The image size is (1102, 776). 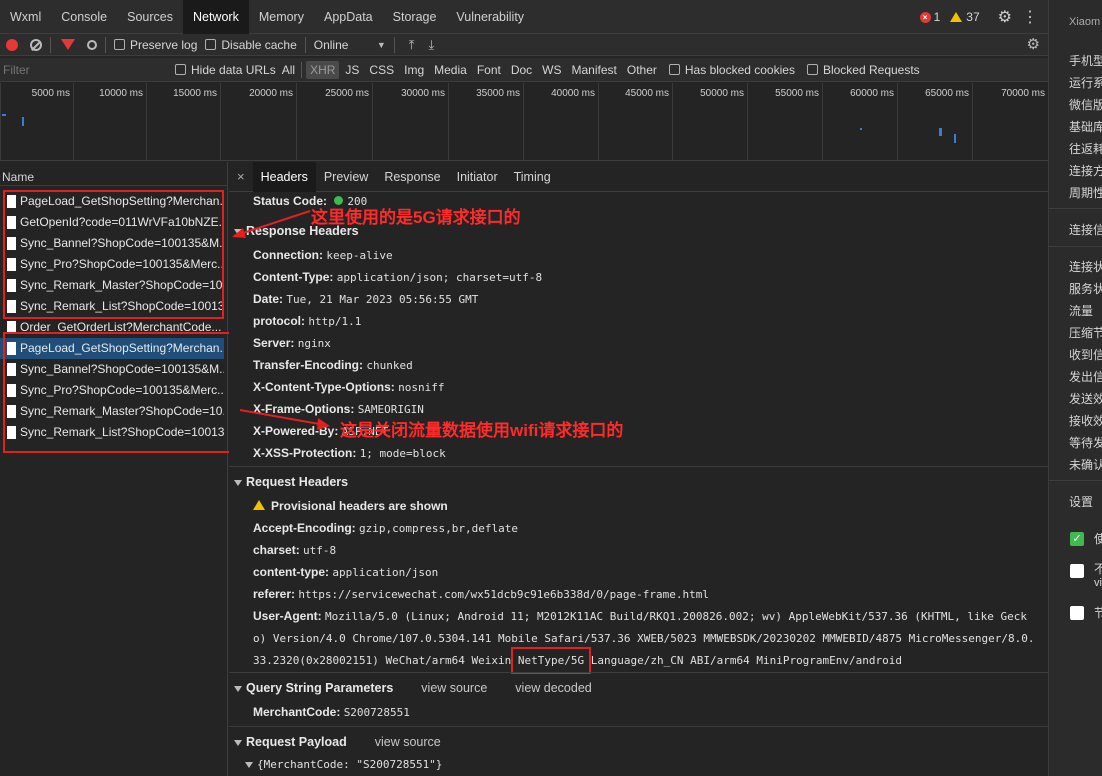 What do you see at coordinates (113, 174) in the screenshot?
I see `column-header-name: Name` at bounding box center [113, 174].